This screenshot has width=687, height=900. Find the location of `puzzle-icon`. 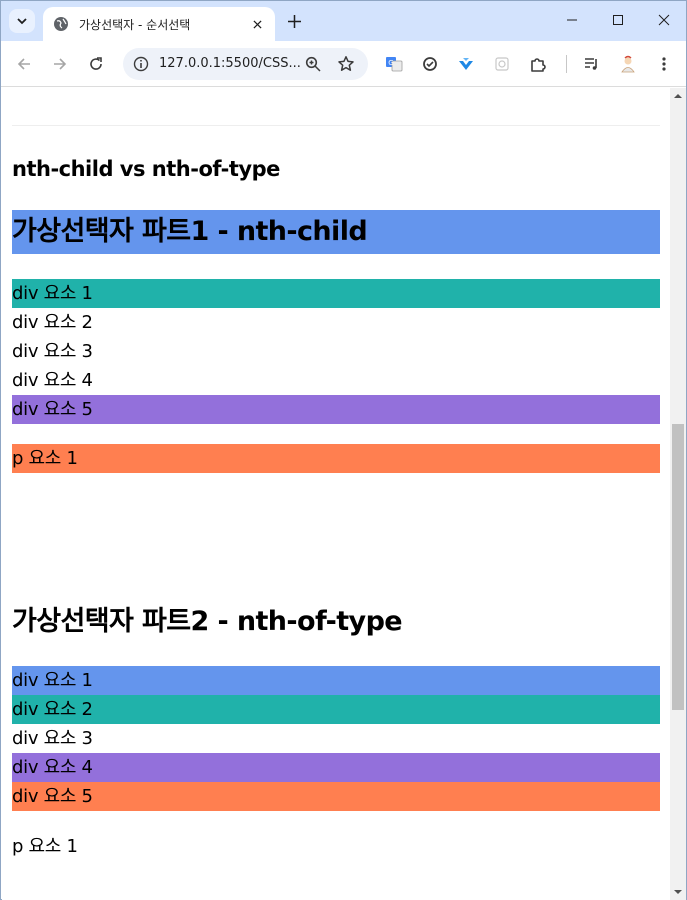

puzzle-icon is located at coordinates (538, 64).